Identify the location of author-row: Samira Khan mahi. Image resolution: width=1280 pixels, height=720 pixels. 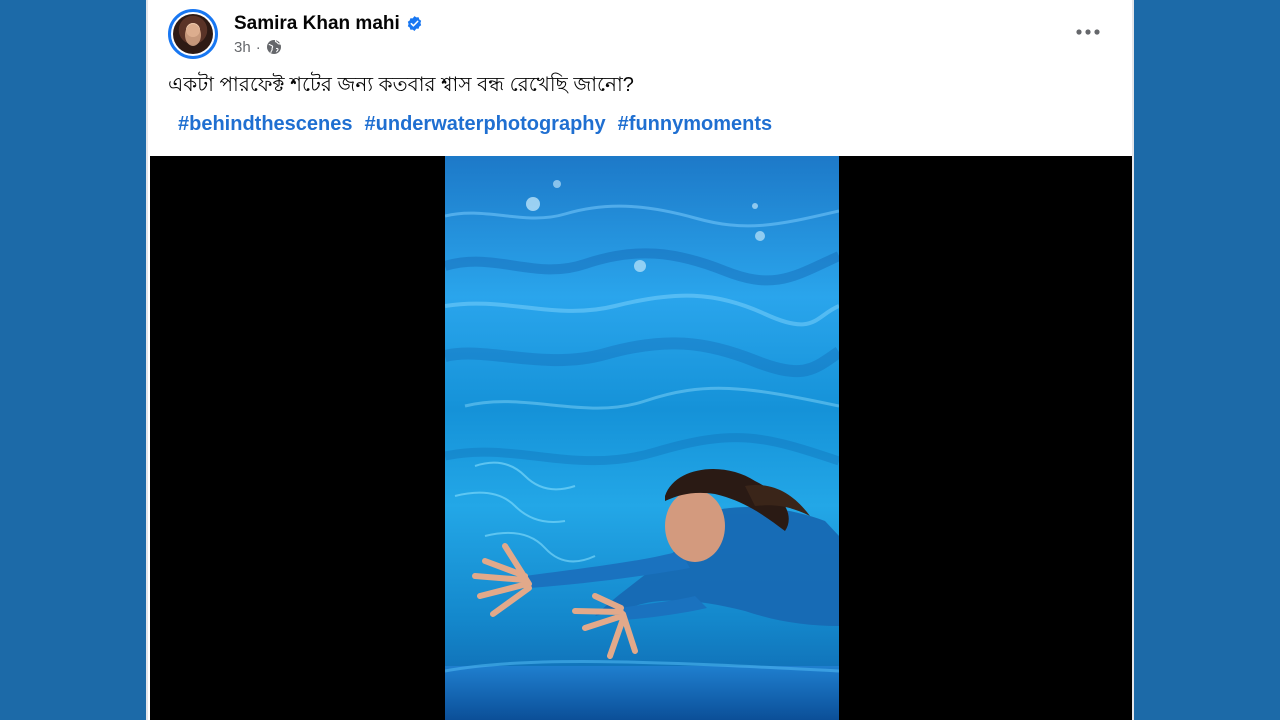
(328, 24).